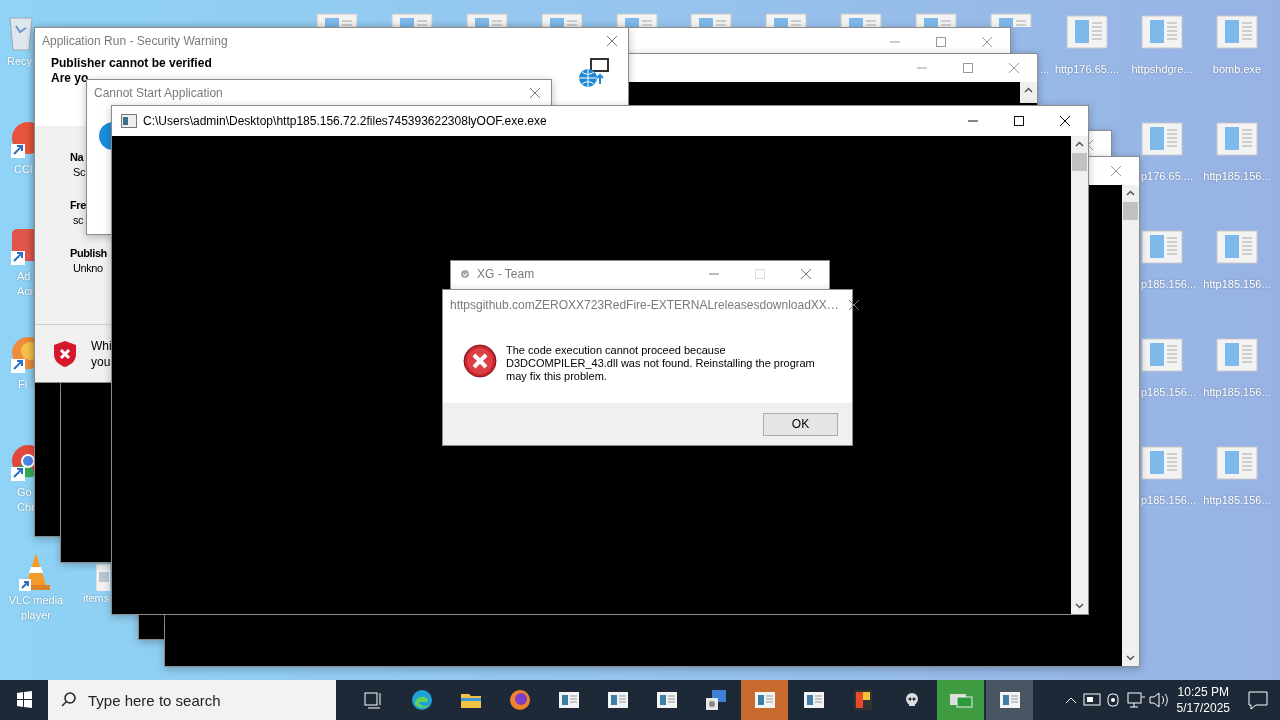 The image size is (1280, 720). Describe the element at coordinates (23, 169) in the screenshot. I see `icon-label: CCl` at that location.